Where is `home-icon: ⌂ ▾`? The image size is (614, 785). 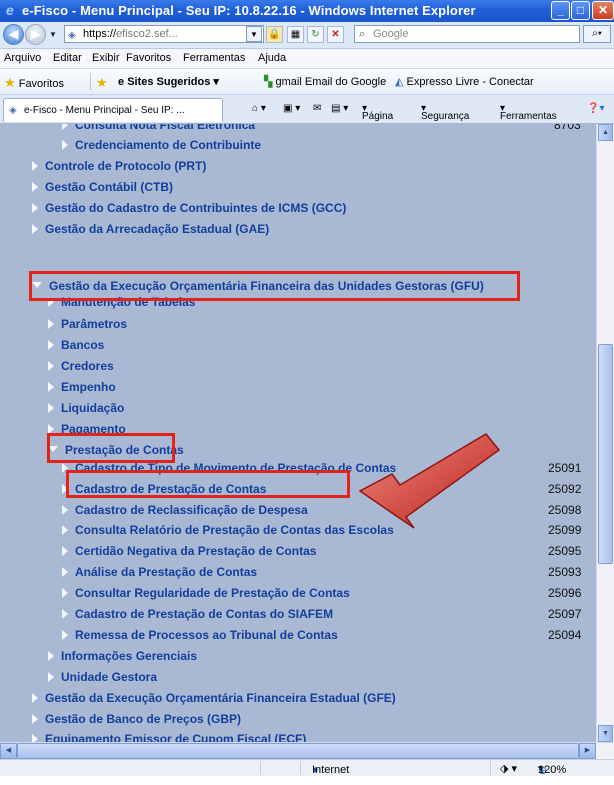 home-icon: ⌂ ▾ is located at coordinates (259, 108).